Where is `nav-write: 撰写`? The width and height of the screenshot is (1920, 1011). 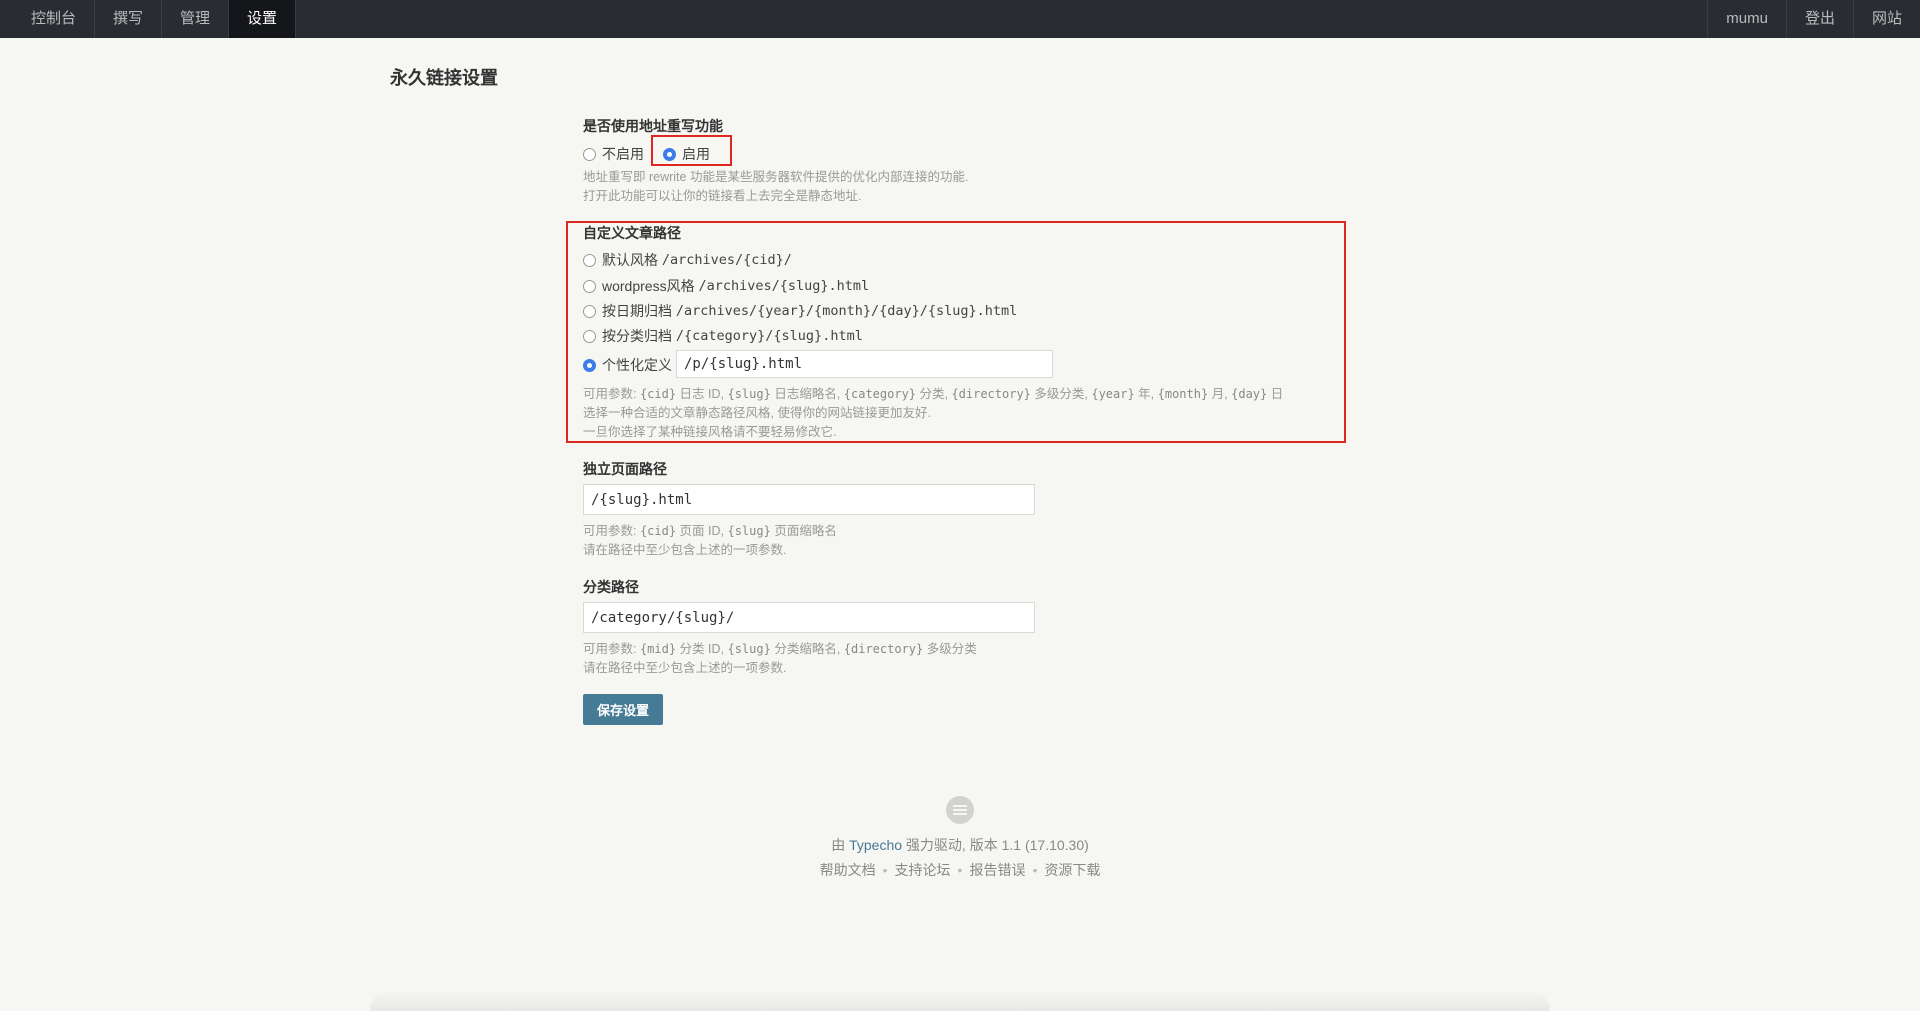
nav-write: 撰写 is located at coordinates (129, 19).